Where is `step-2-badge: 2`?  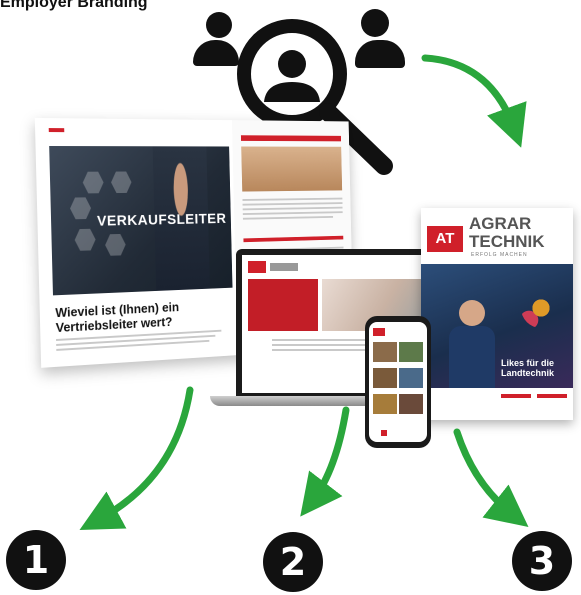
step-2-badge: 2 is located at coordinates (293, 562).